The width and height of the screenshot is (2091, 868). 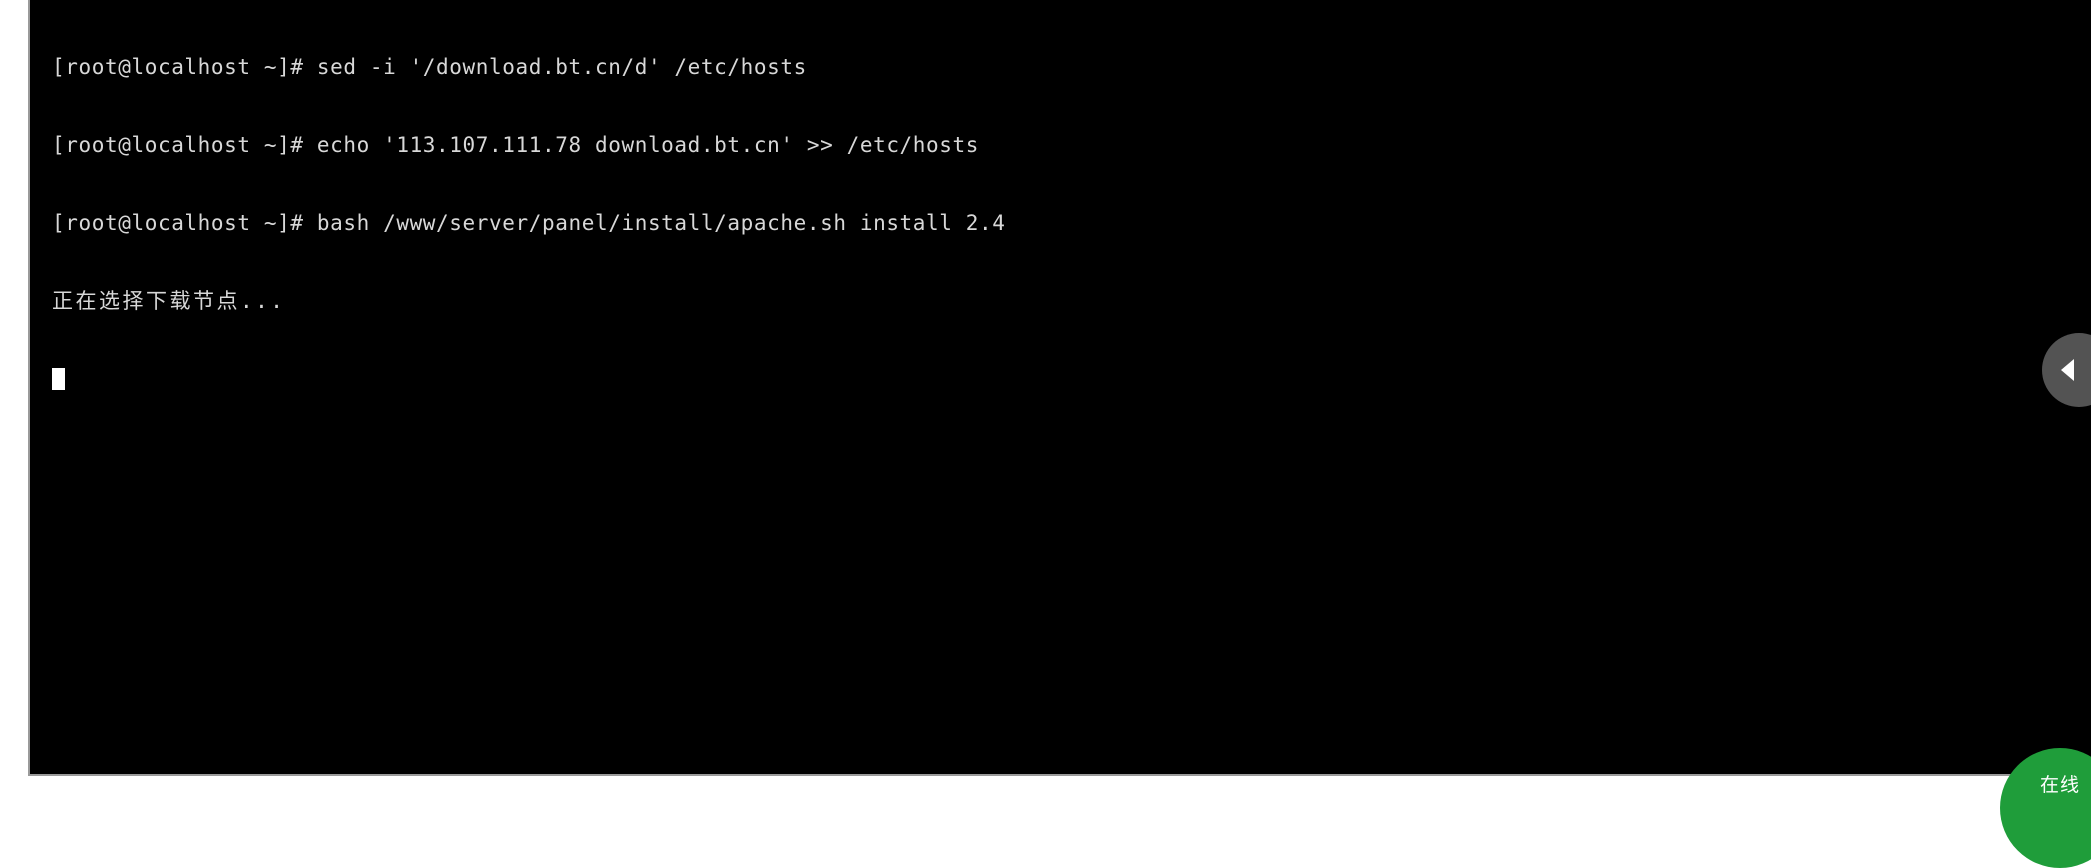 I want to click on block-cursor, so click(x=58, y=379).